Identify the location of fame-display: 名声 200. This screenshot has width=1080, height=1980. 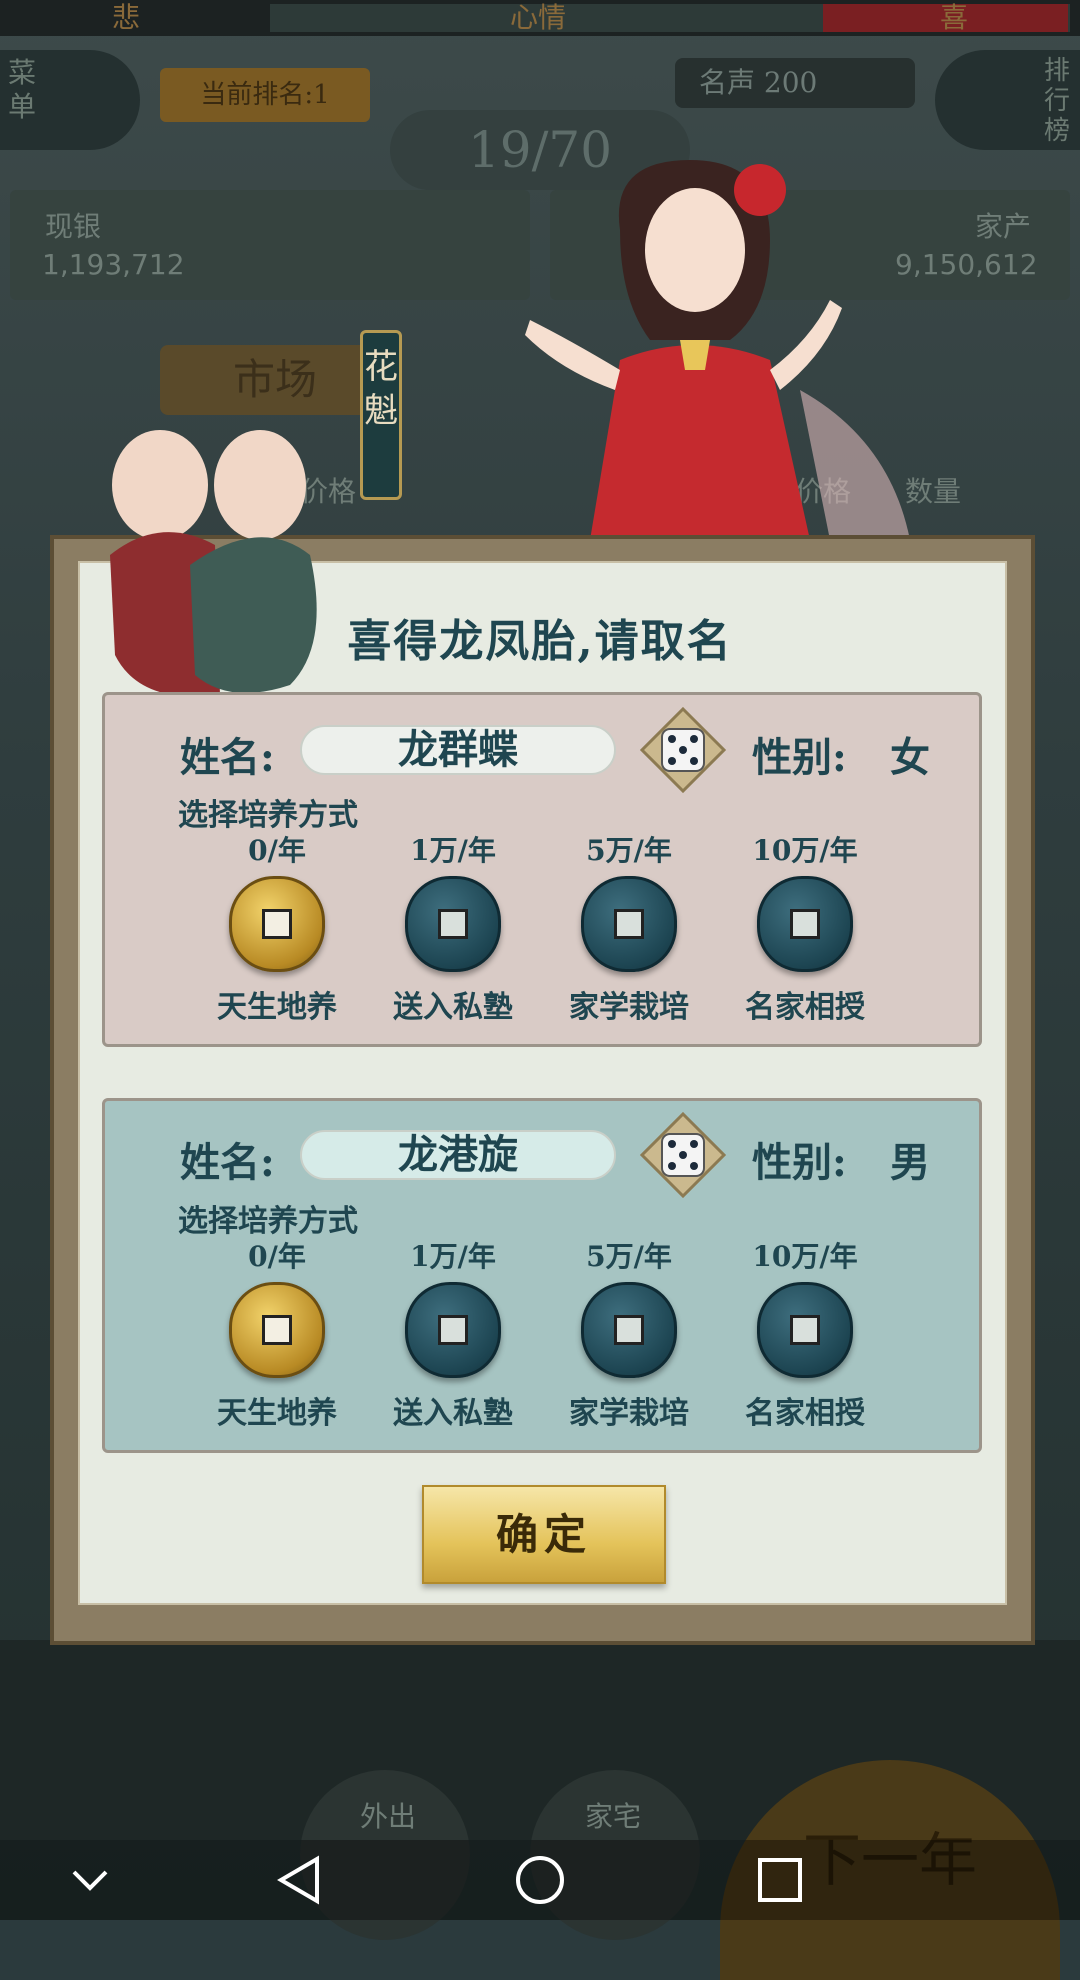
(795, 83).